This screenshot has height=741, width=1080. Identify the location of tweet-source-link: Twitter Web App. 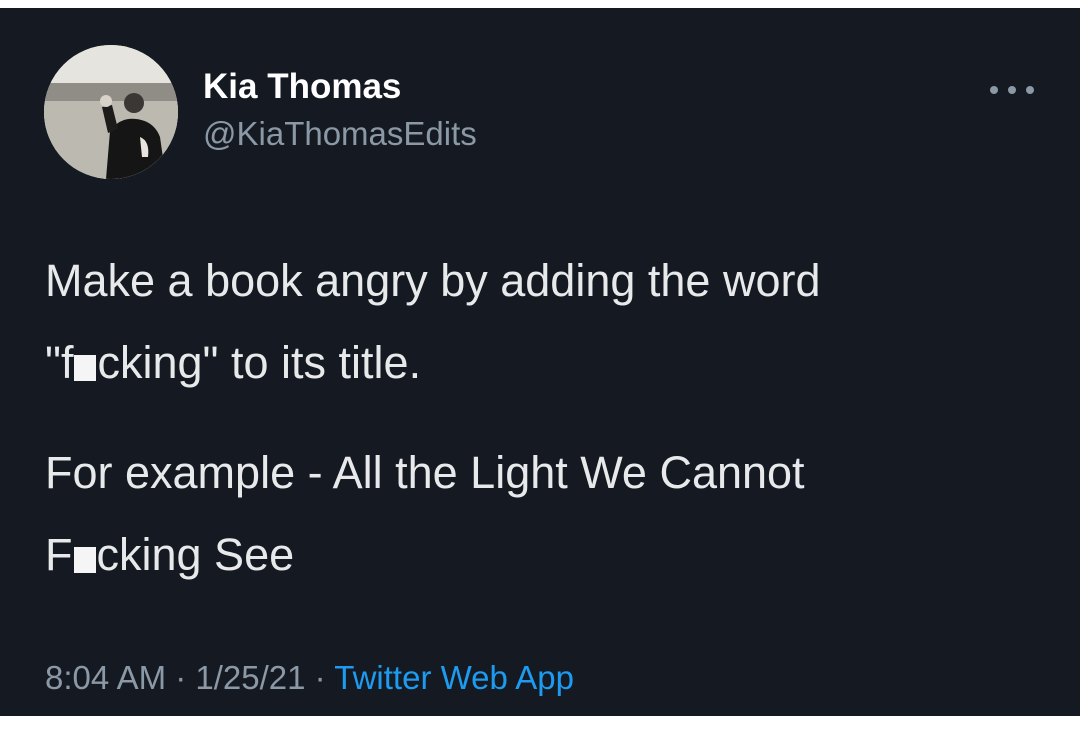
(454, 677).